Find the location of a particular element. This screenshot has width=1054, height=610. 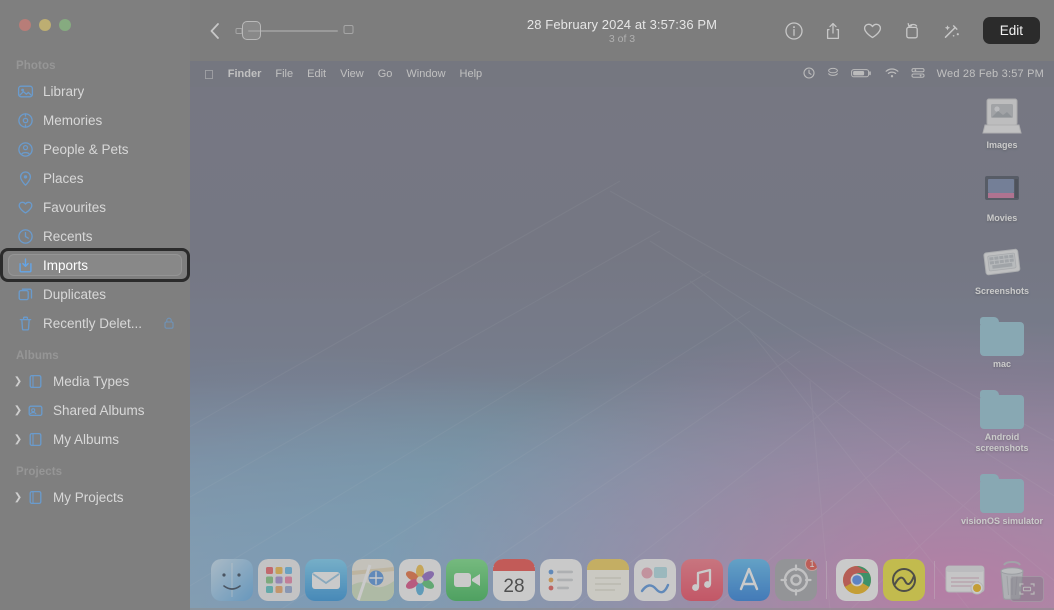

trash-icon is located at coordinates (25, 323).